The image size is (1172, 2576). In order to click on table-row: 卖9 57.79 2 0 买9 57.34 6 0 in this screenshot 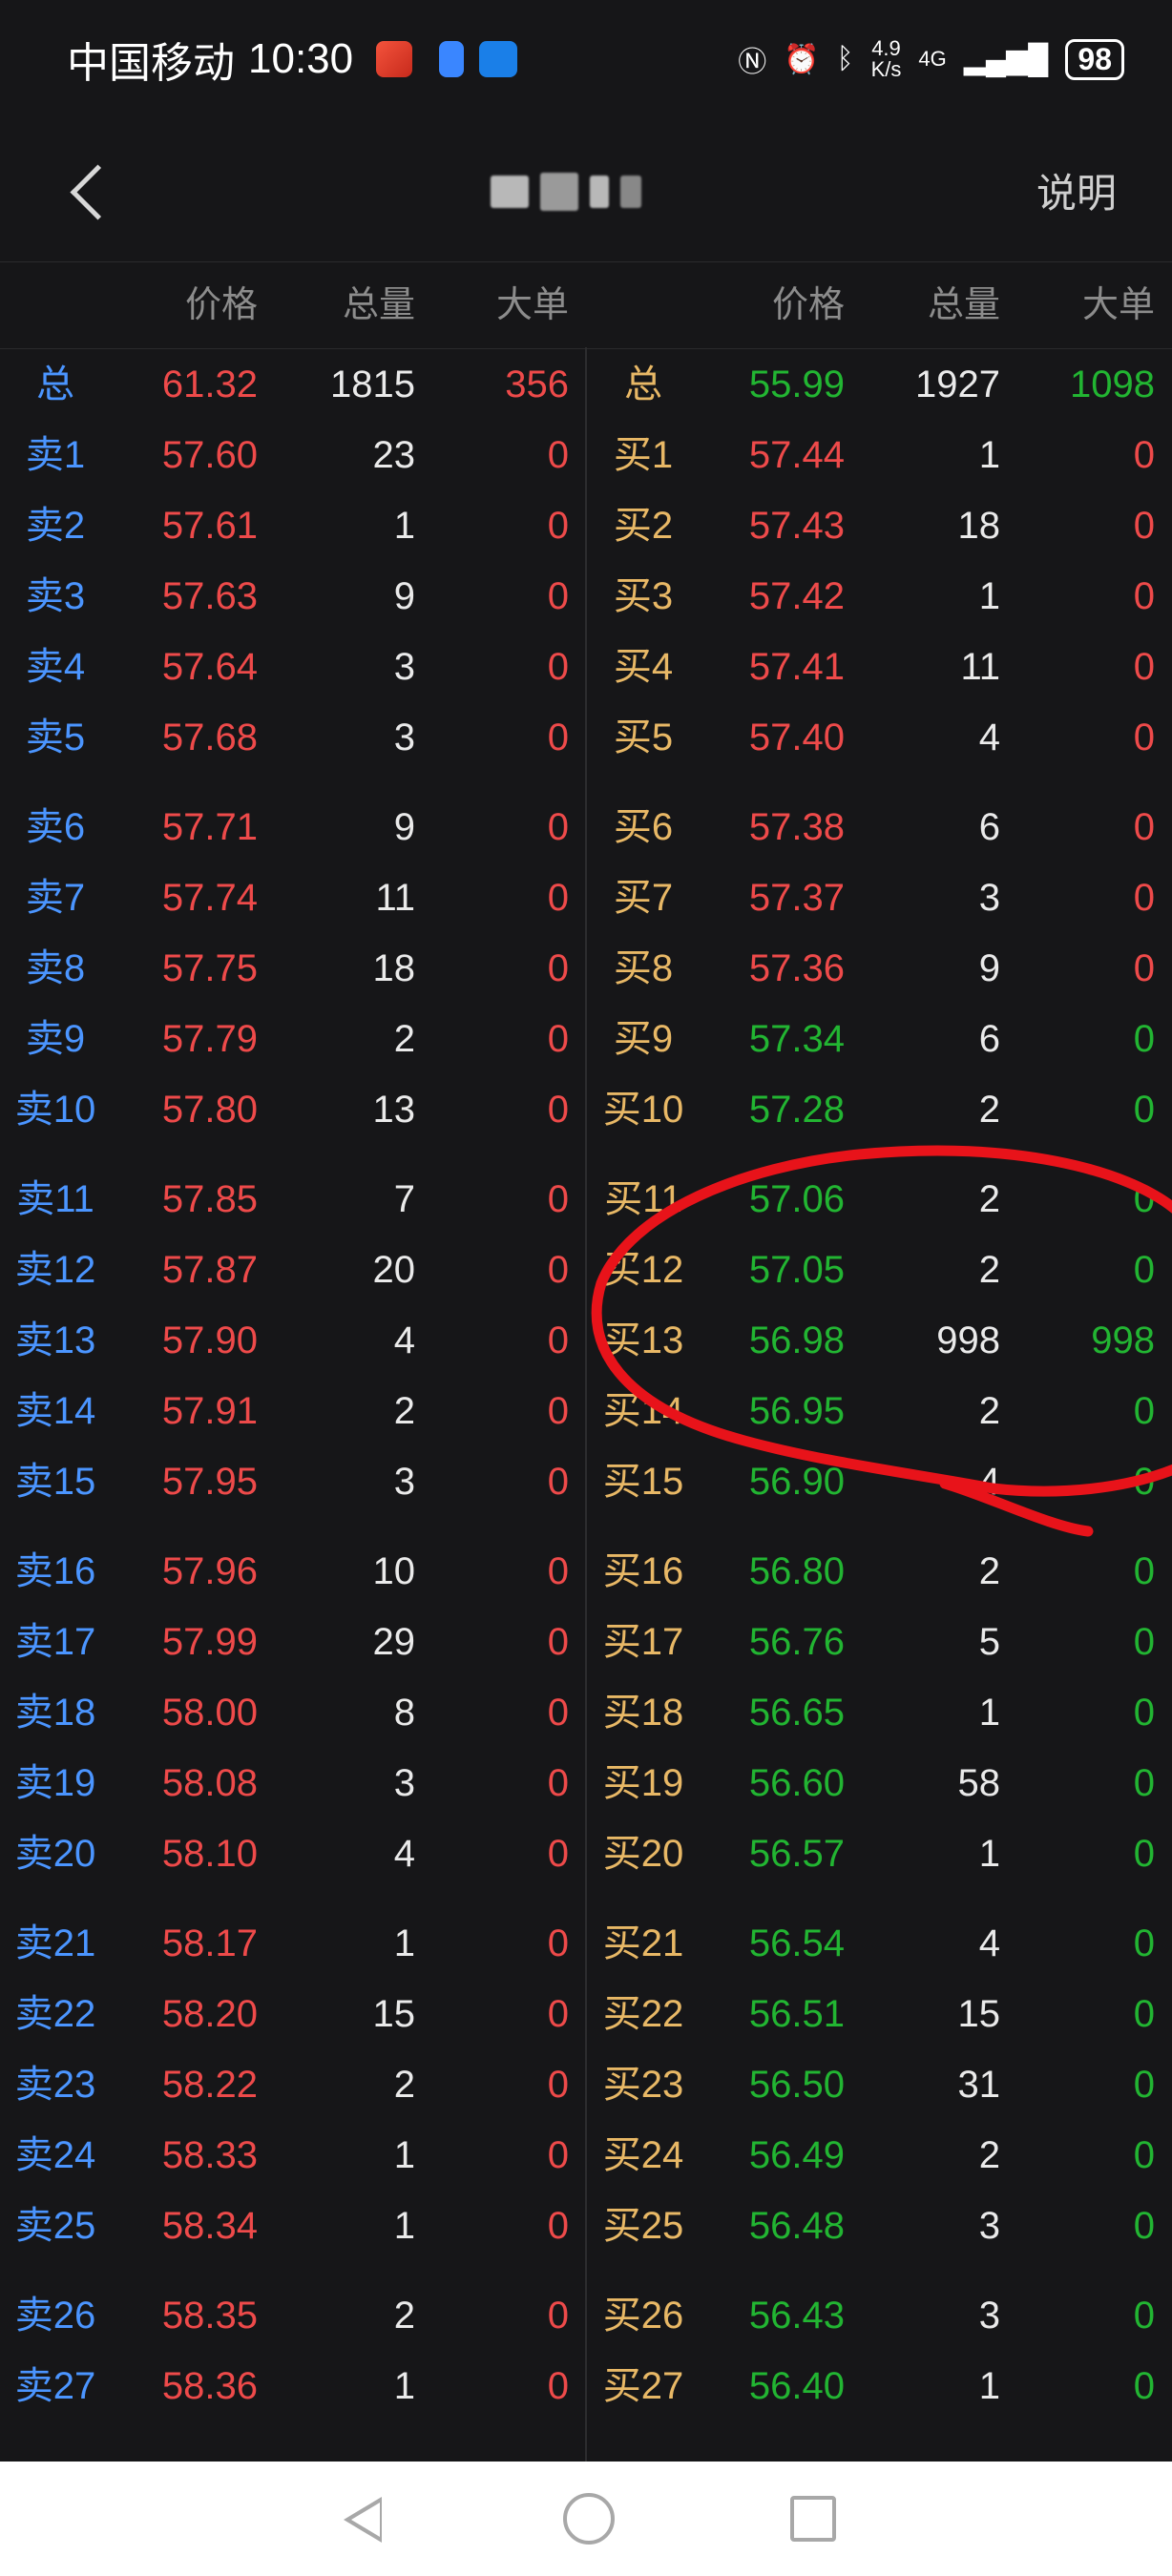, I will do `click(586, 1039)`.